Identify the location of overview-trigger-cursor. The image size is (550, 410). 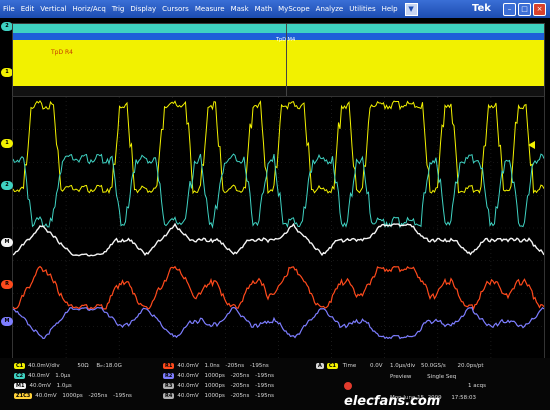
(286, 60).